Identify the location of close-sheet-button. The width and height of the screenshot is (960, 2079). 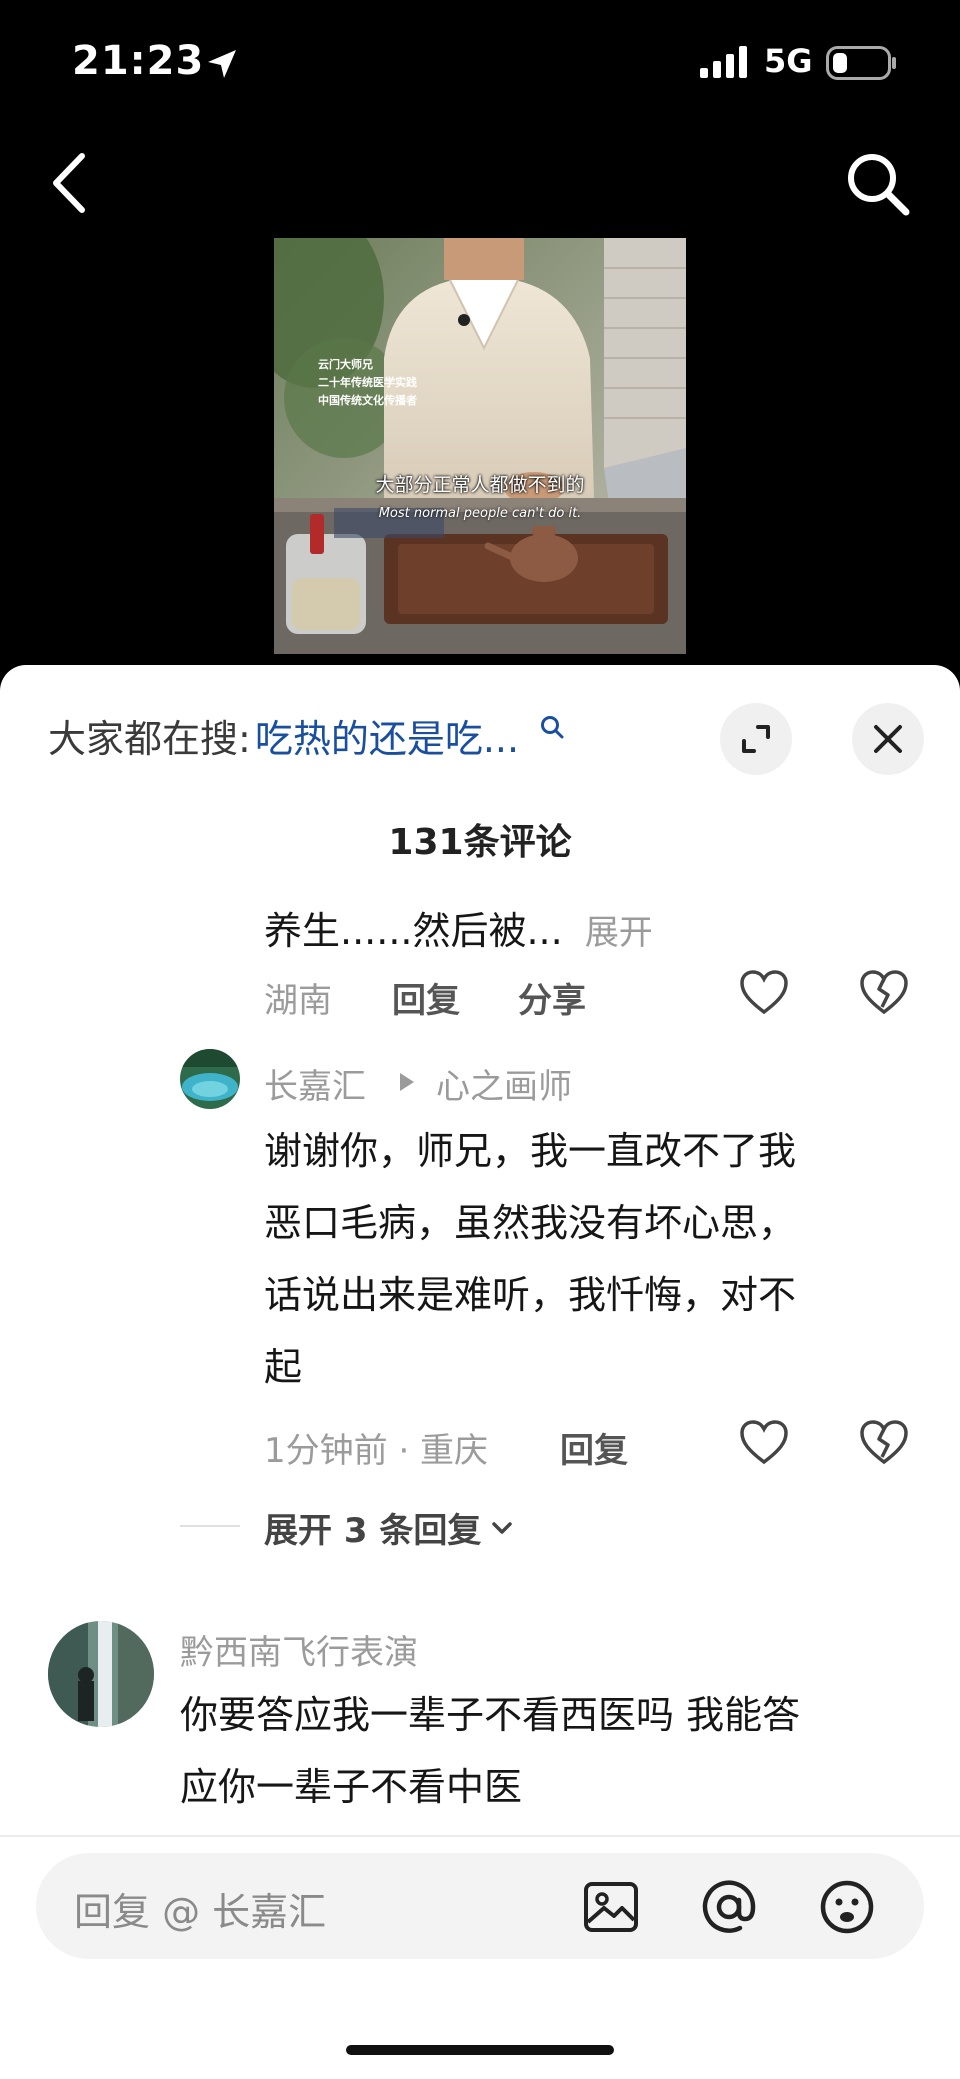
(888, 739).